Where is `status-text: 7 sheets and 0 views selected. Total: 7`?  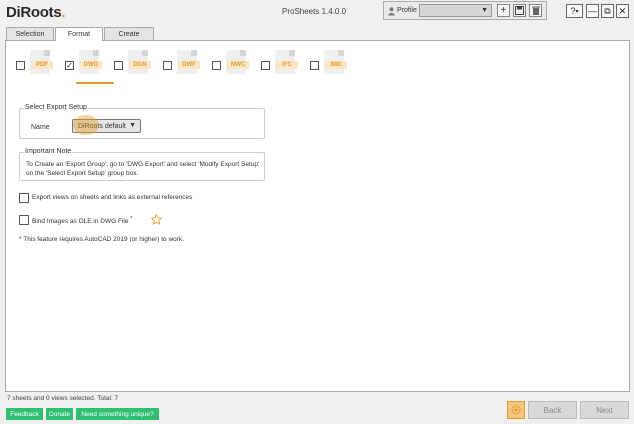 status-text: 7 sheets and 0 views selected. Total: 7 is located at coordinates (63, 398).